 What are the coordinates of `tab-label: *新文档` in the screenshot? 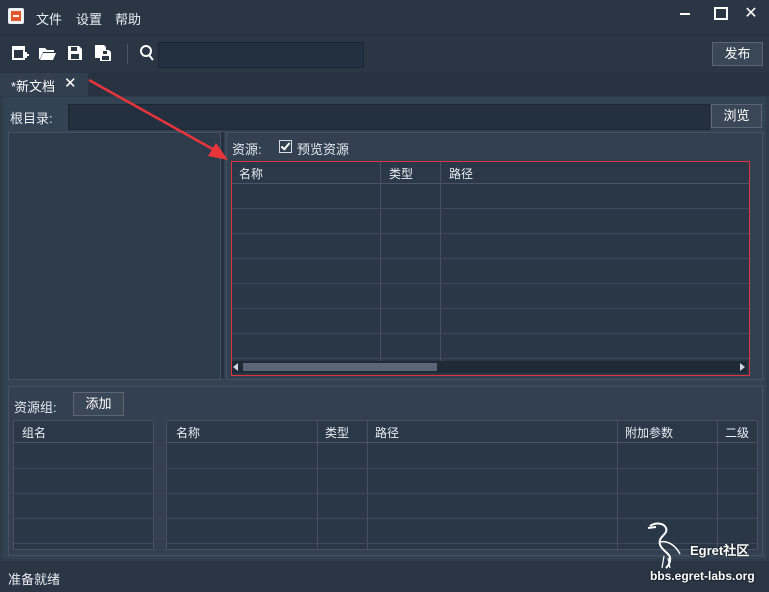 It's located at (33, 86).